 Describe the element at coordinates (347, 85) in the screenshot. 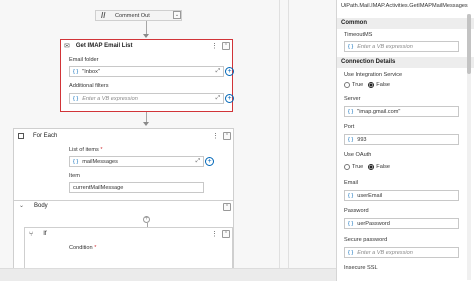

I see `use-integration-true-radio` at that location.